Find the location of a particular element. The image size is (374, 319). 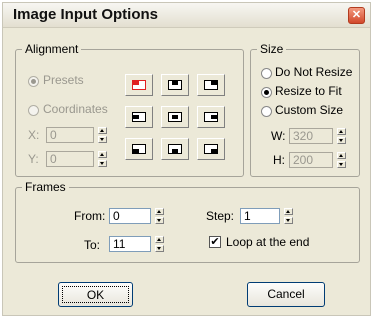

resize-to-fit-label: Resize to Fit is located at coordinates (308, 91).